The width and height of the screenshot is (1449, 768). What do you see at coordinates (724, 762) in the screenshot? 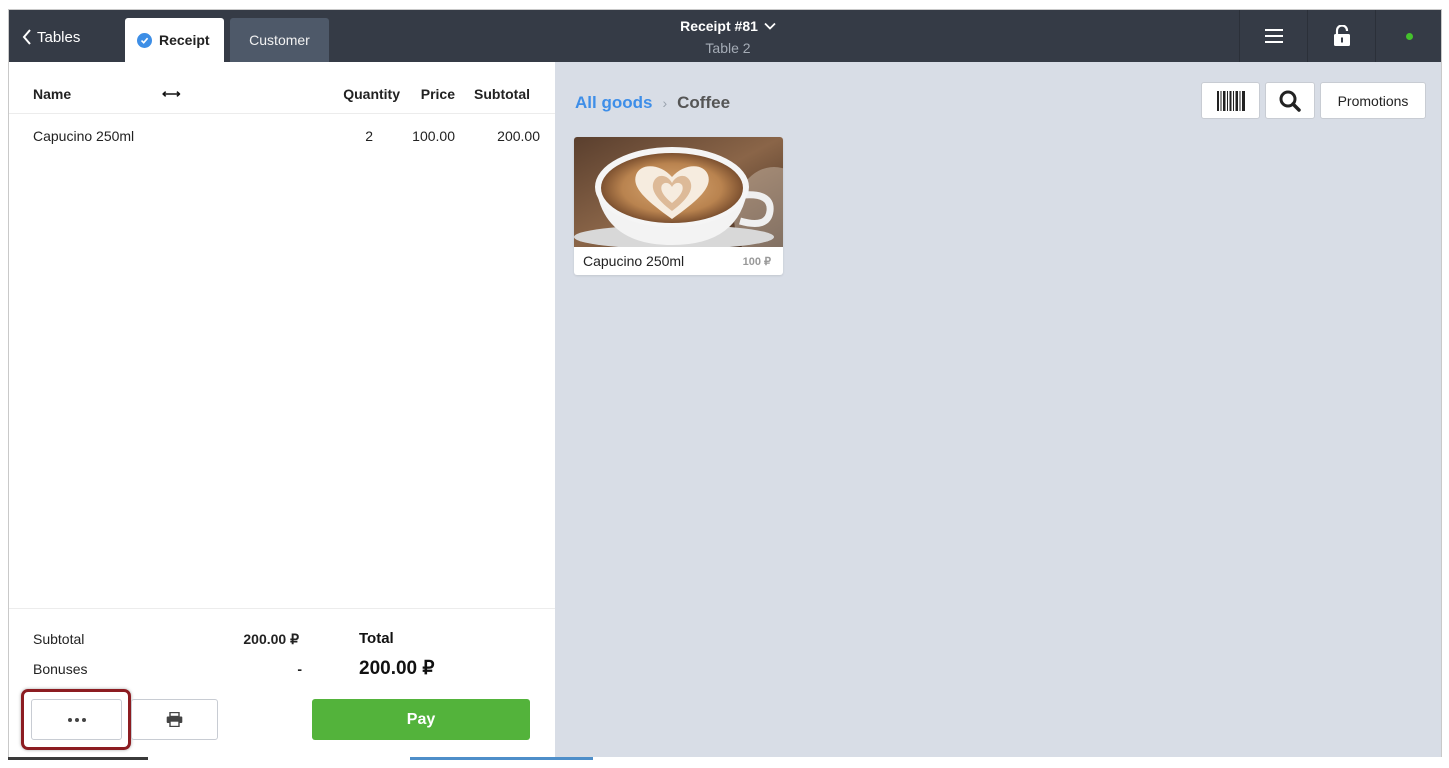
I see `window-bottom-edge` at bounding box center [724, 762].